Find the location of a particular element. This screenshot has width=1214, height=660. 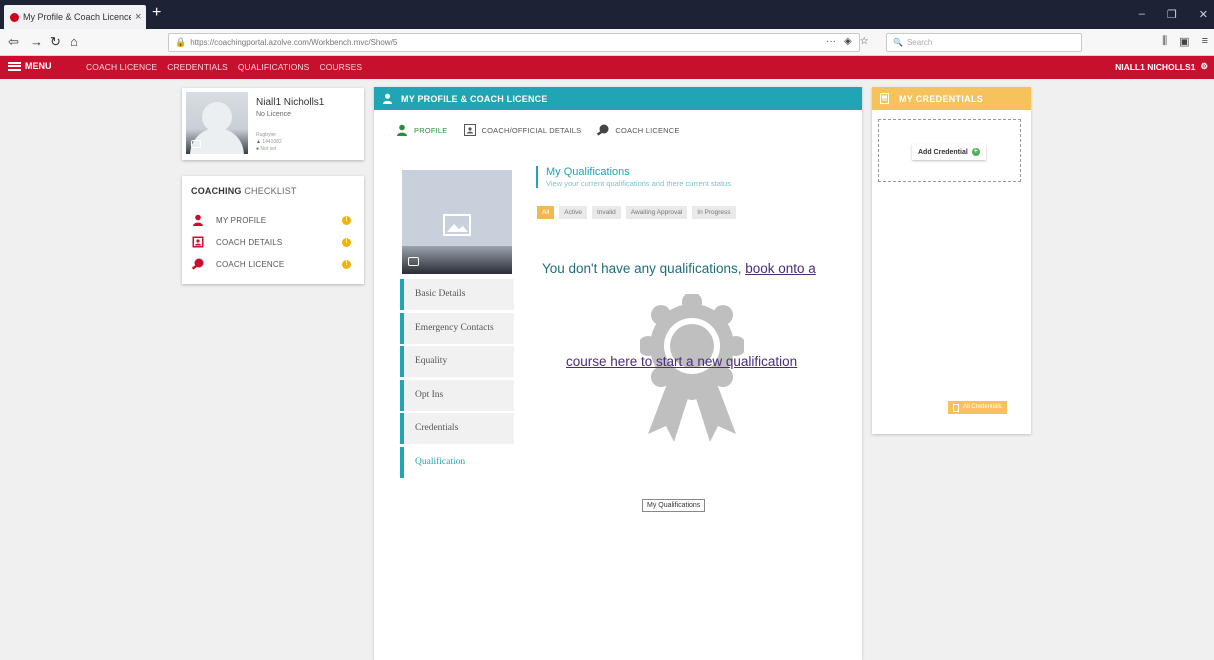

bookmark-star-icon: ☆ is located at coordinates (864, 41).